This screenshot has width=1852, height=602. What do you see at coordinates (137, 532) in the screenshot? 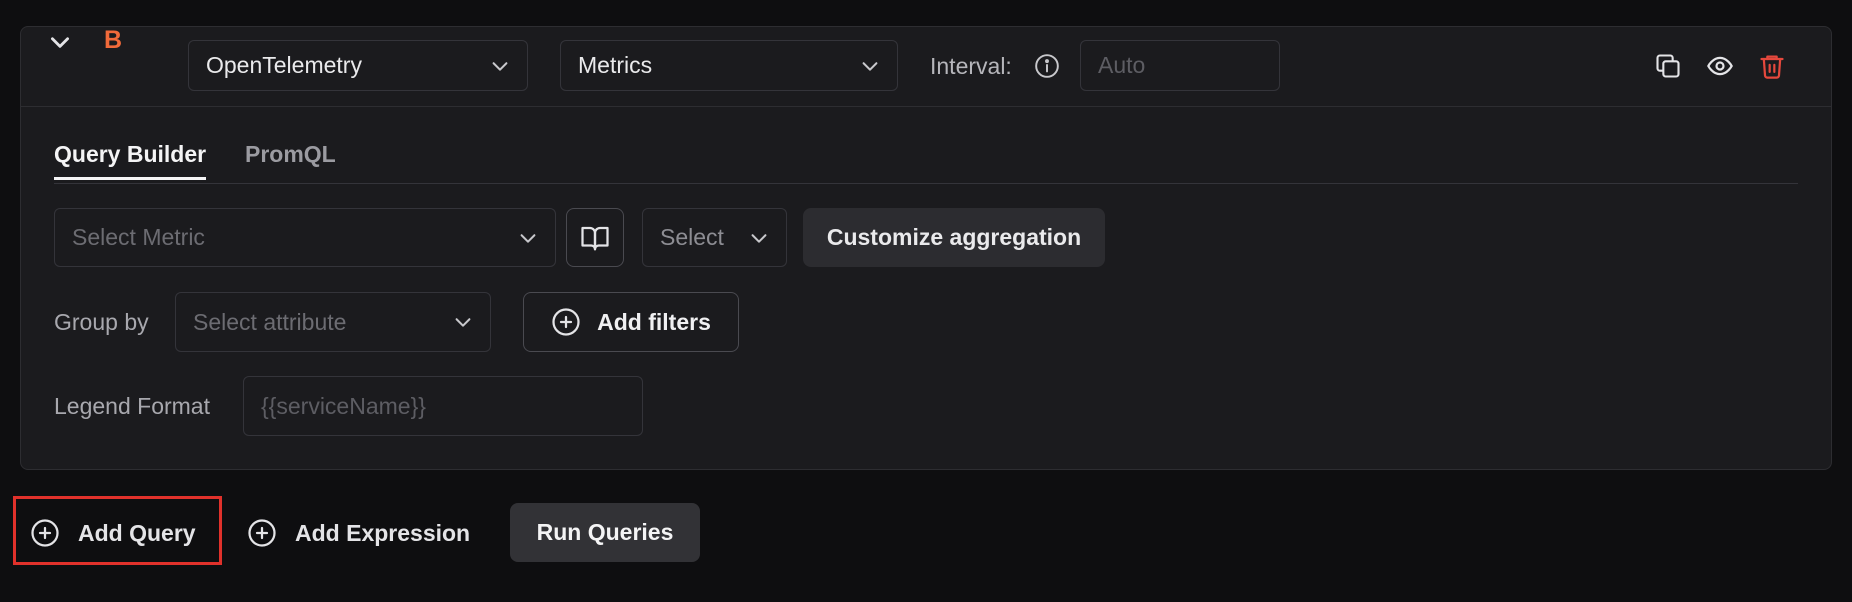
I see `add-query-label: Add Query` at bounding box center [137, 532].